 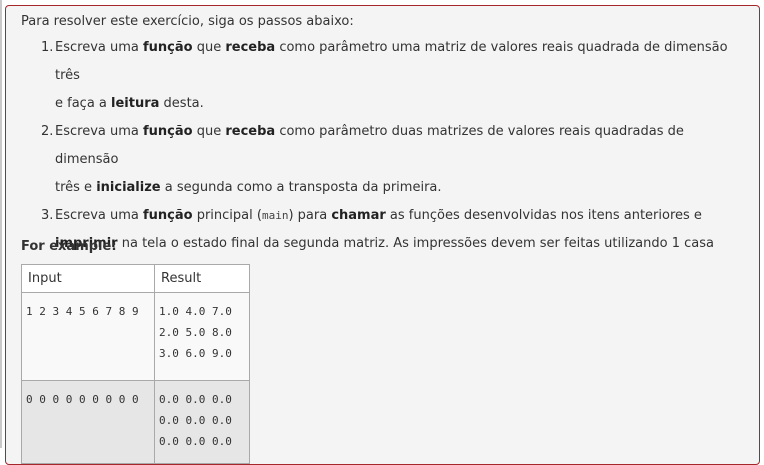 I want to click on examples-header-row: Input Result, so click(x=135, y=278).